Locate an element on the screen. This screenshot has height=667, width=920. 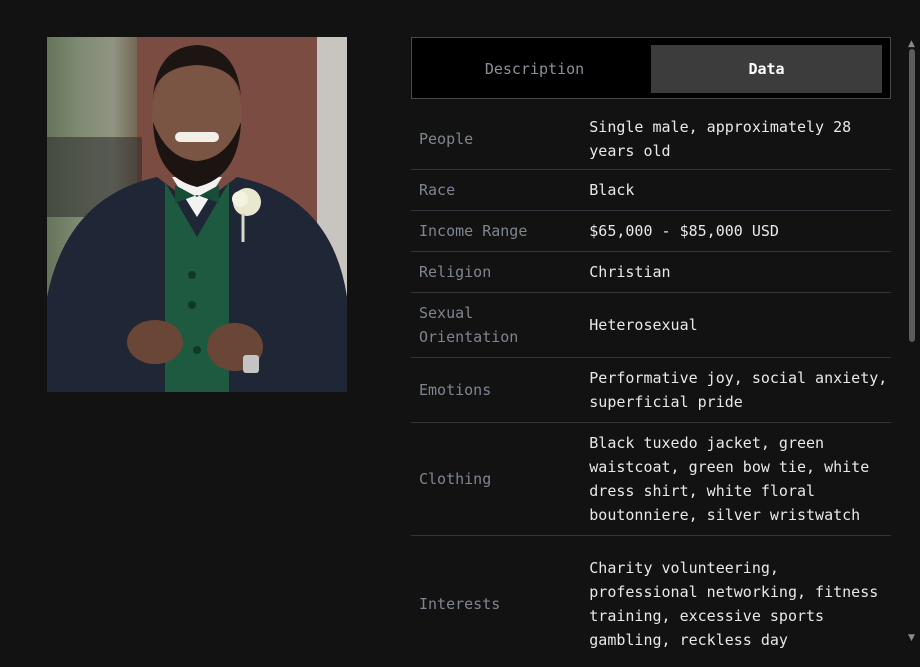
tab-description: Description is located at coordinates (534, 69).